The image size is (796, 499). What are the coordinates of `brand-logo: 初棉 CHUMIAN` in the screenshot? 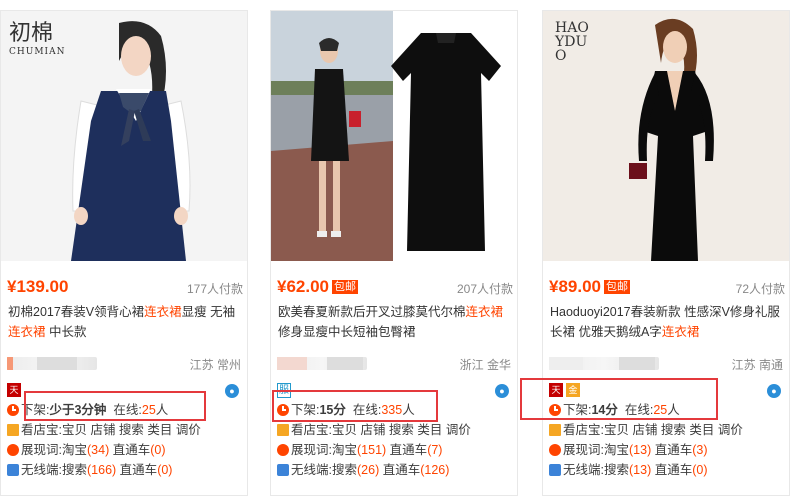 It's located at (37, 40).